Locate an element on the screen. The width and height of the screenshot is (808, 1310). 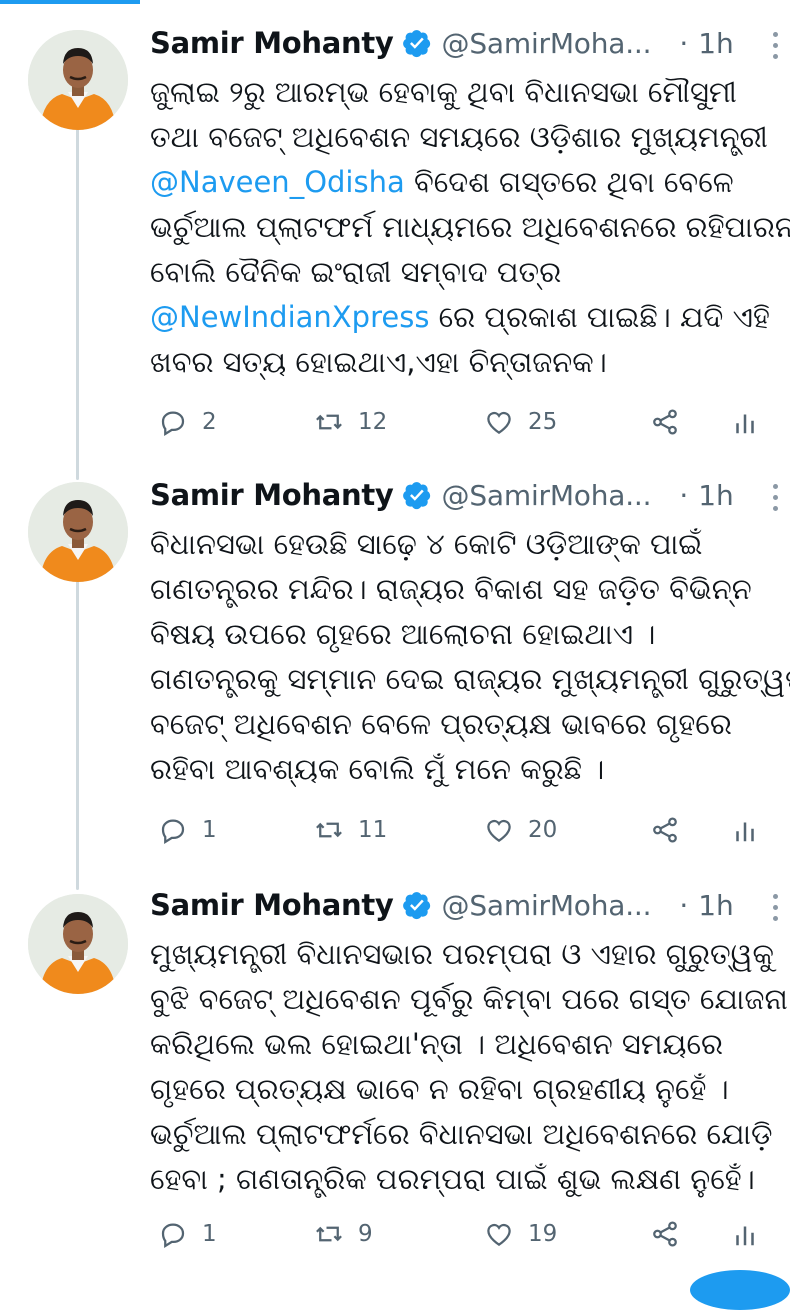
tweet-text-segment: ରେ ପ୍ରକାଶ ପାଇଛି। ଯଦି ଏହି is located at coordinates (599, 317).